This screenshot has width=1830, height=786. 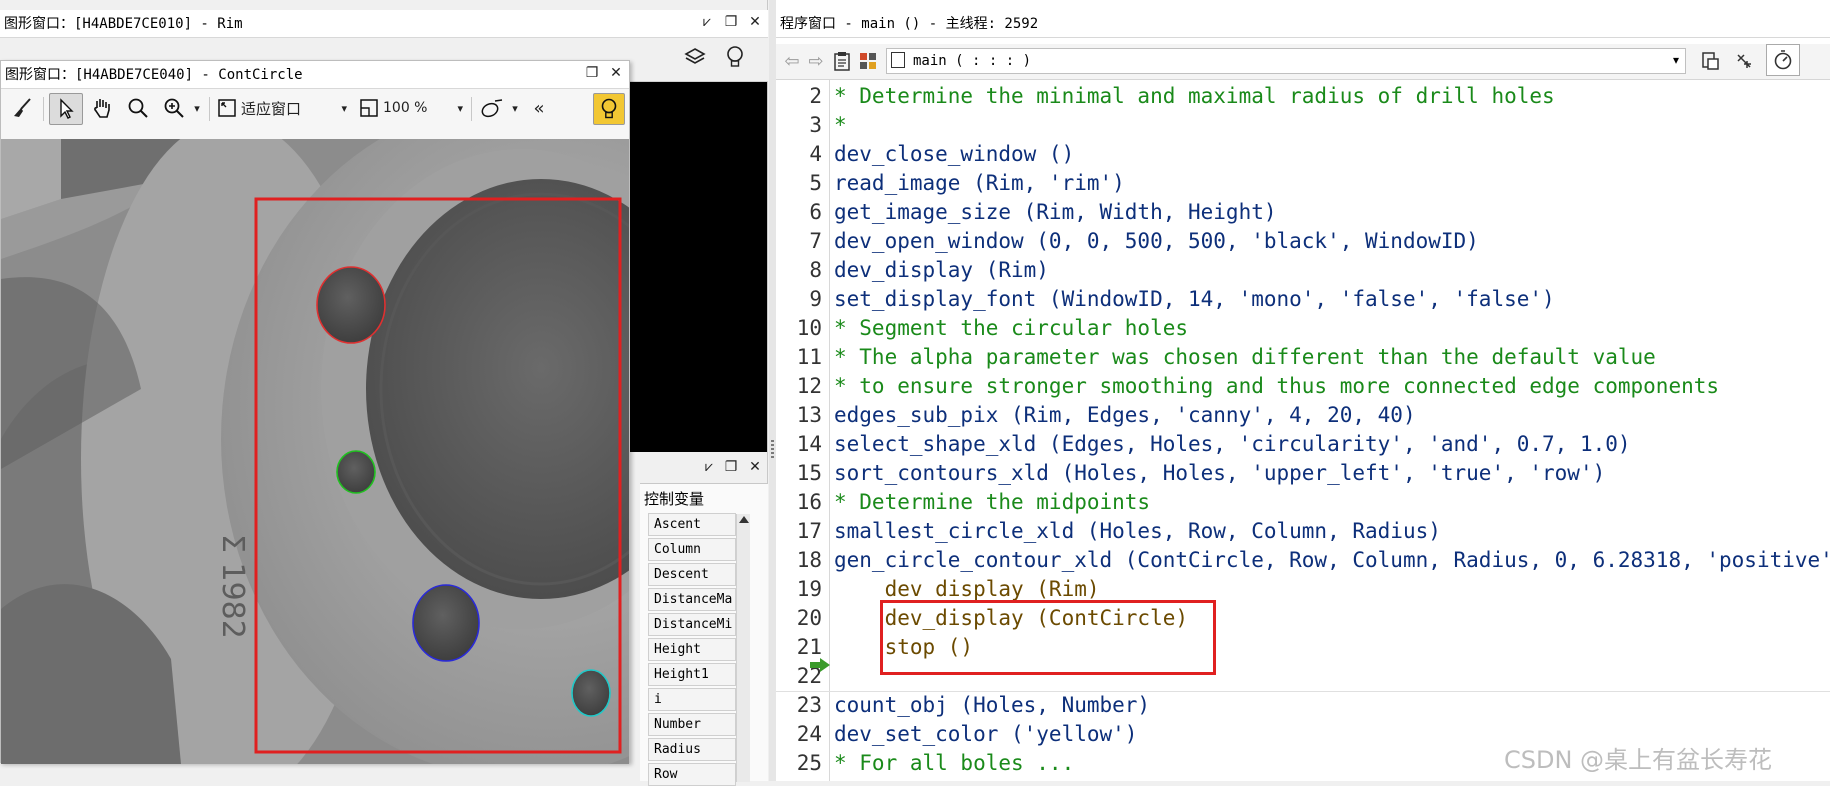 I want to click on code-line: 4 dev_close_window (), so click(x=1303, y=154).